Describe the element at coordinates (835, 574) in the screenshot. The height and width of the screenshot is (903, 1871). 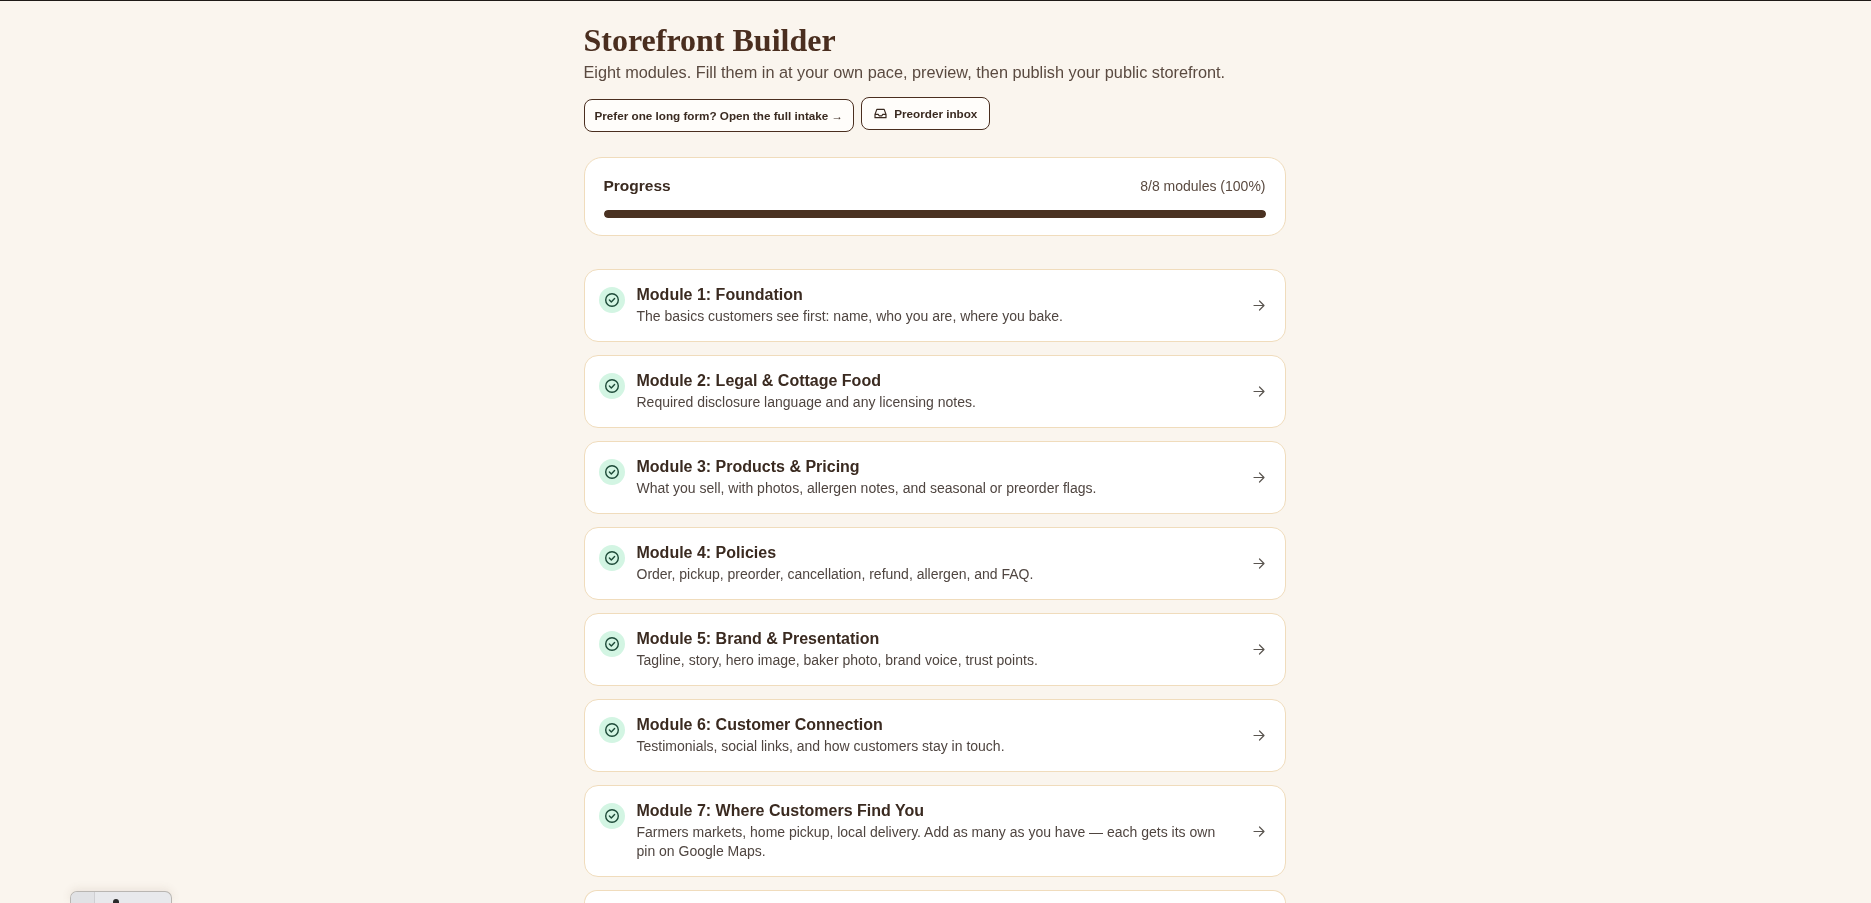
I see `module-description: Order, pickup, preorder, cancellation, refund, allergen, and FAQ.` at that location.